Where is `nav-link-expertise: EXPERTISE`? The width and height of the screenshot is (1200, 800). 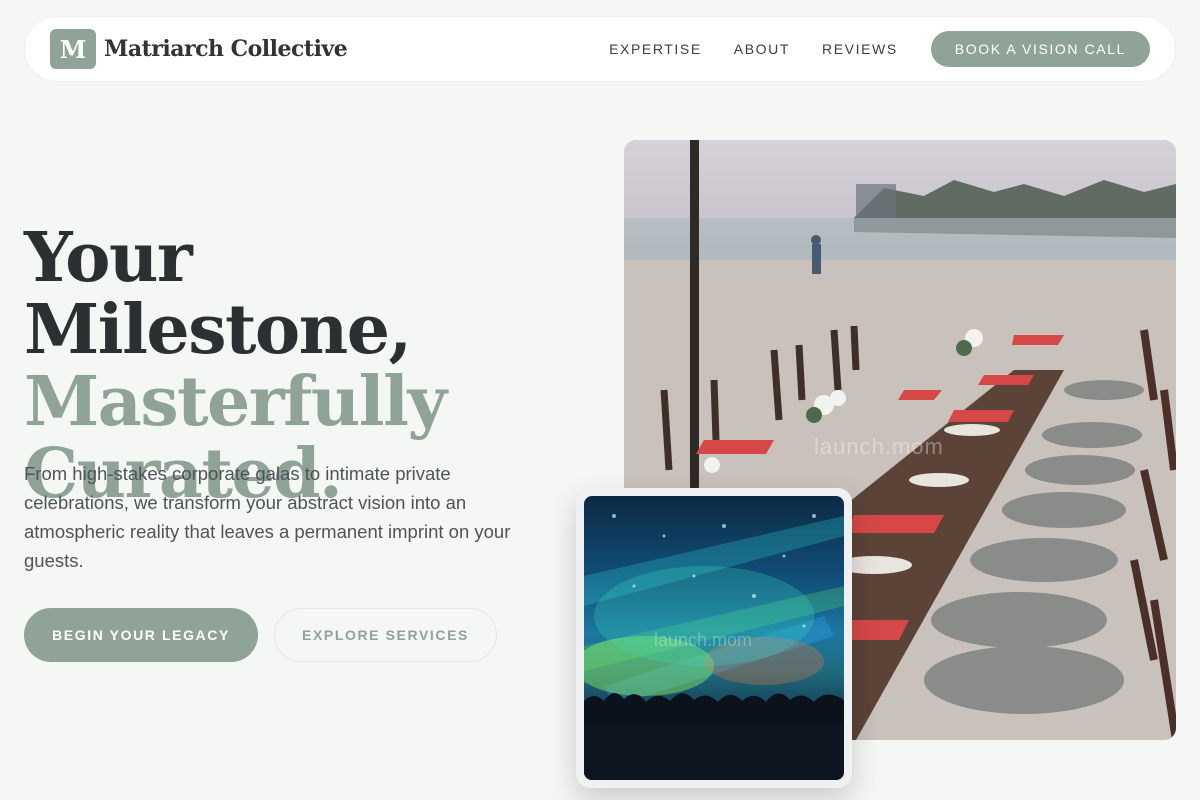
nav-link-expertise: EXPERTISE is located at coordinates (655, 49).